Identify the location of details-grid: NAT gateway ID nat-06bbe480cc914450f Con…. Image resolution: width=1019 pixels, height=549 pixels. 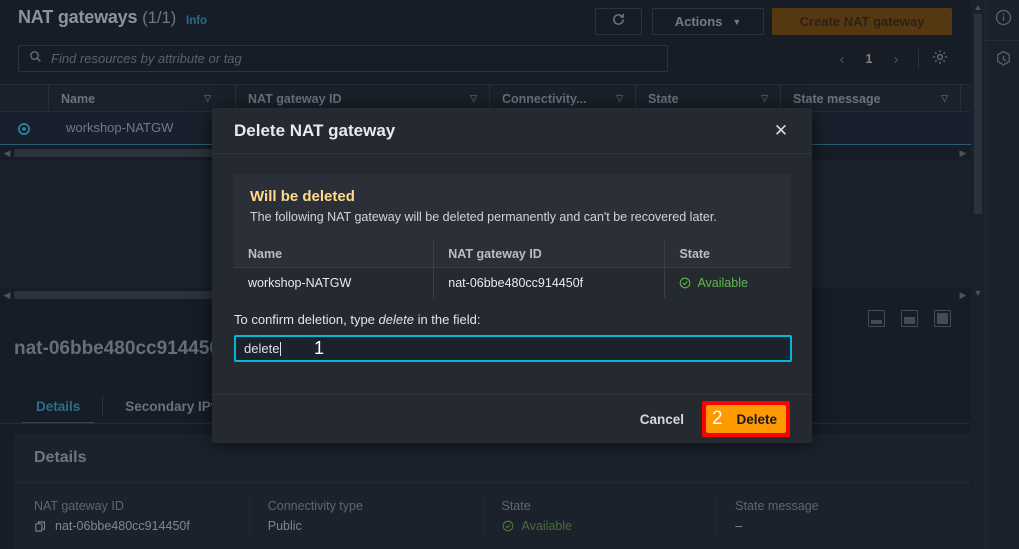
(492, 508).